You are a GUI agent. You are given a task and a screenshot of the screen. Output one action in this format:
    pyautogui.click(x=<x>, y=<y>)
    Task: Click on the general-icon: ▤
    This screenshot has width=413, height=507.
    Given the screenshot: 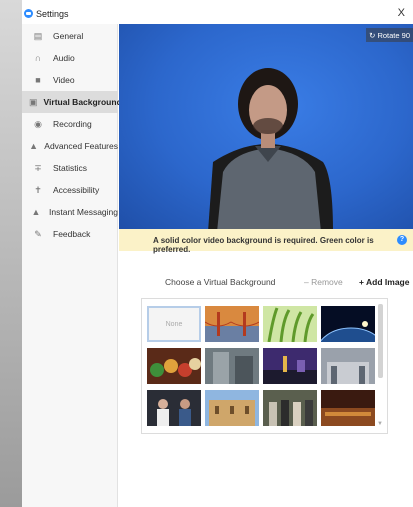 What is the action you would take?
    pyautogui.click(x=38, y=35)
    